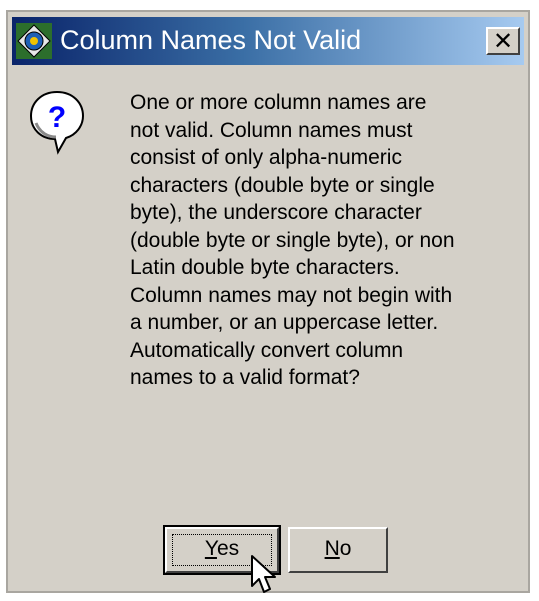 The width and height of the screenshot is (539, 601). What do you see at coordinates (345, 548) in the screenshot?
I see `no-label: o` at bounding box center [345, 548].